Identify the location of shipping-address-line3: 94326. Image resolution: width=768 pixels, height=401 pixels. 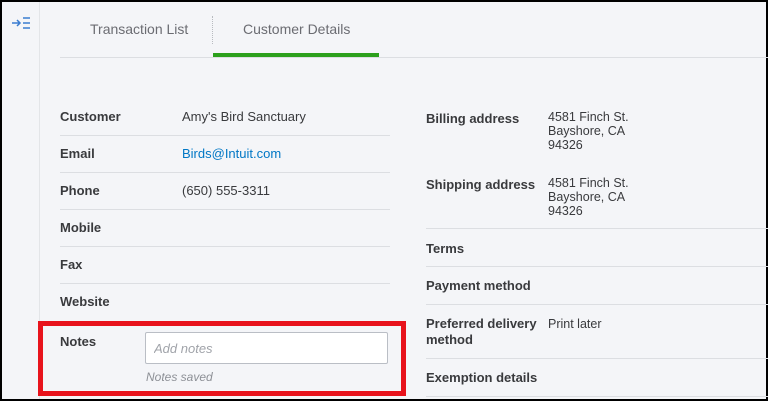
(565, 211).